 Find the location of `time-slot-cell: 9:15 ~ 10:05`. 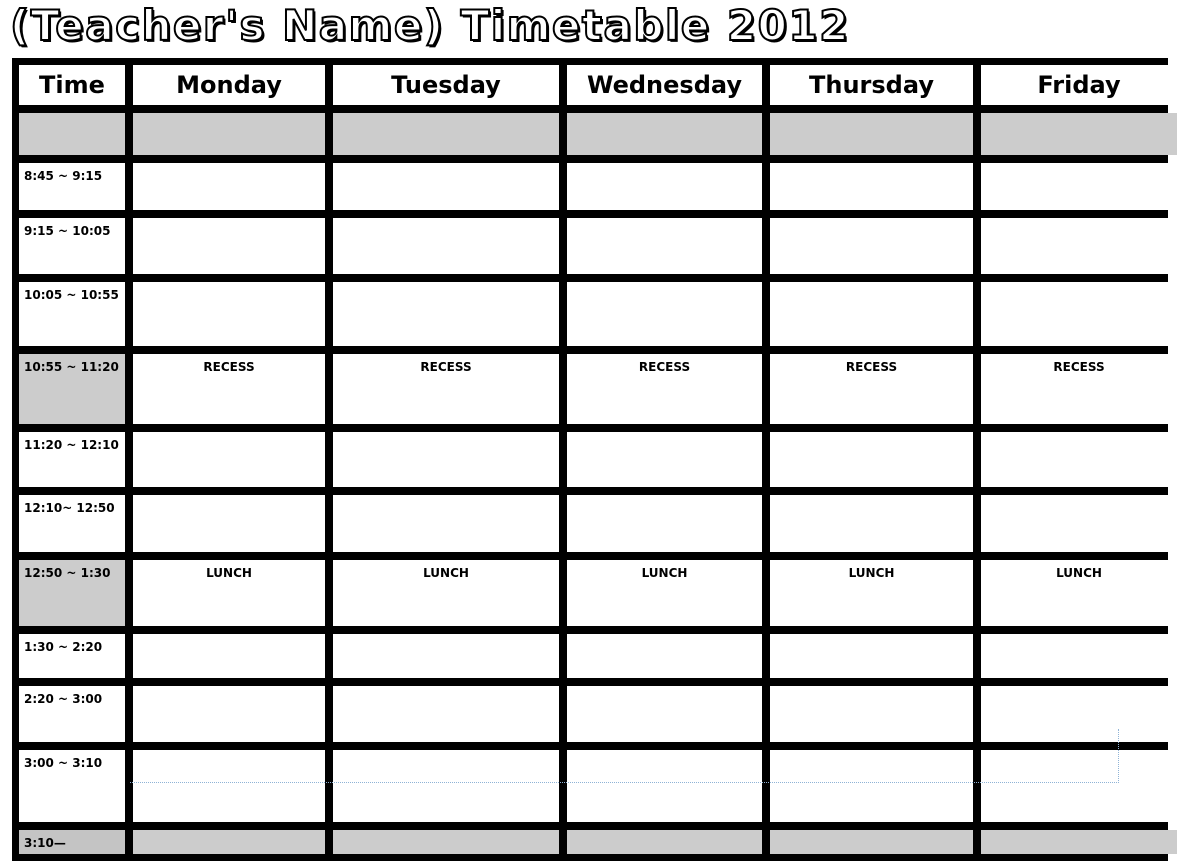

time-slot-cell: 9:15 ~ 10:05 is located at coordinates (72, 246).